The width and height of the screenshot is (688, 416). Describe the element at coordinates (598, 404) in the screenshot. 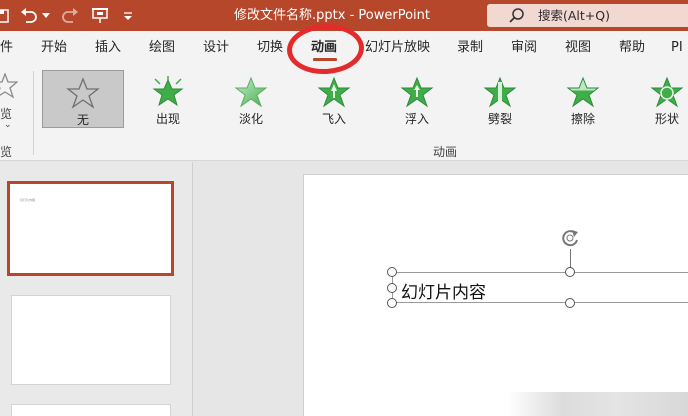

I see `mosaic-watermark` at that location.